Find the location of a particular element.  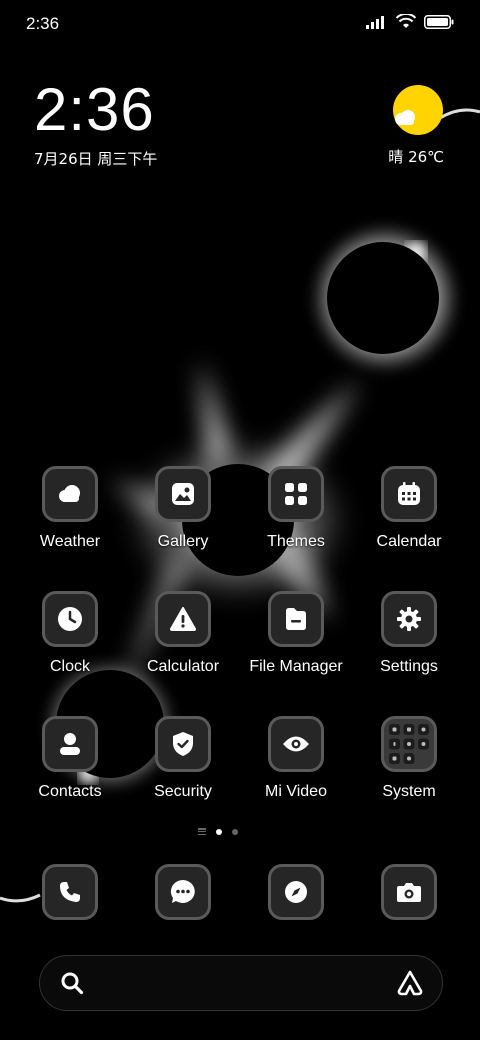

app-clock: Clock is located at coordinates (70, 633).